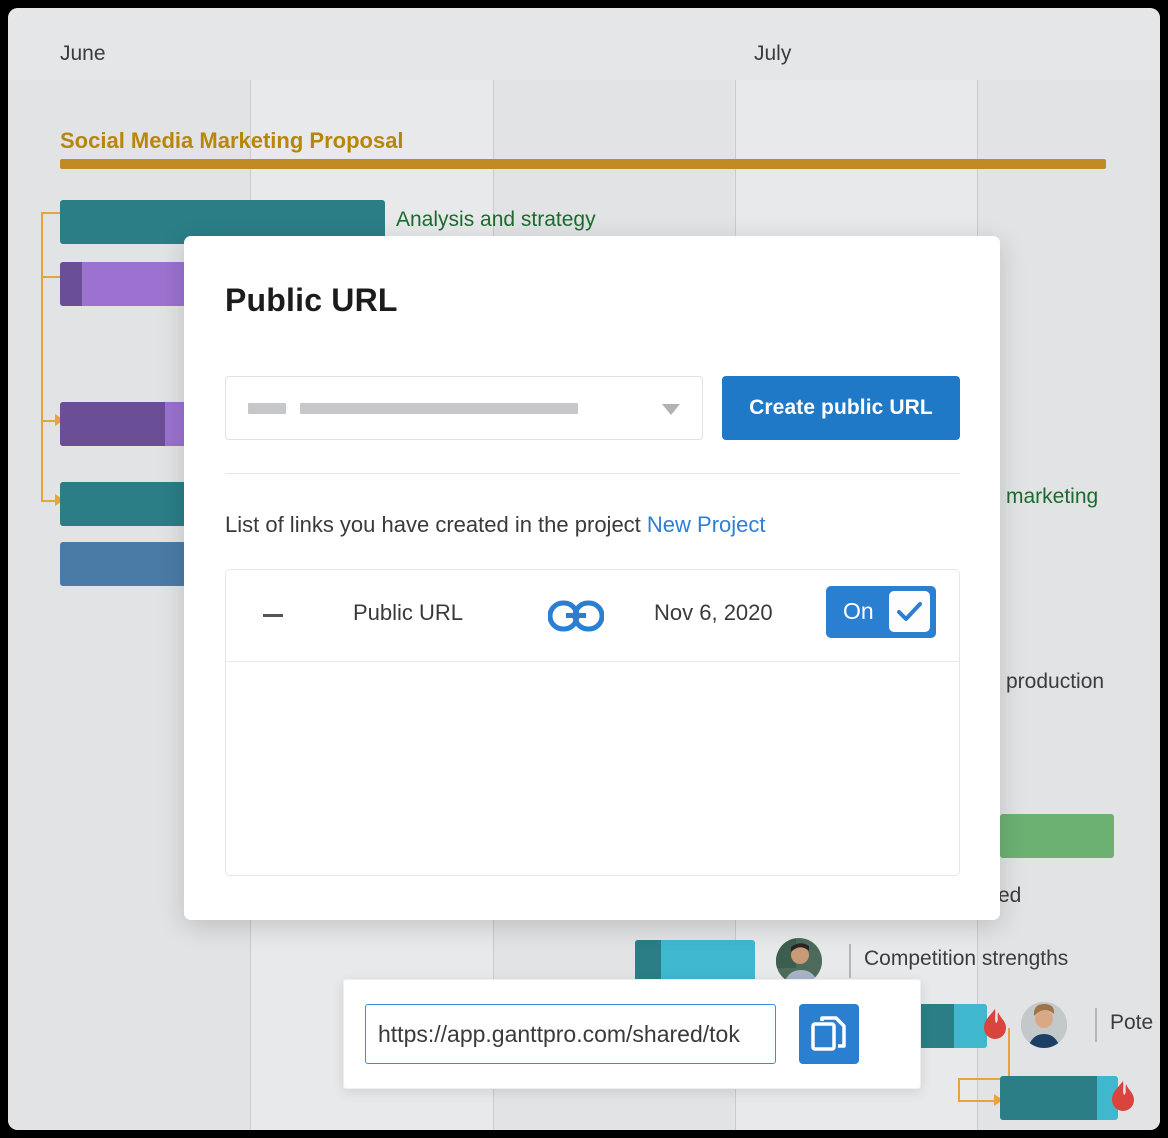  Describe the element at coordinates (1132, 1022) in the screenshot. I see `gantt-task-label: Pote` at that location.